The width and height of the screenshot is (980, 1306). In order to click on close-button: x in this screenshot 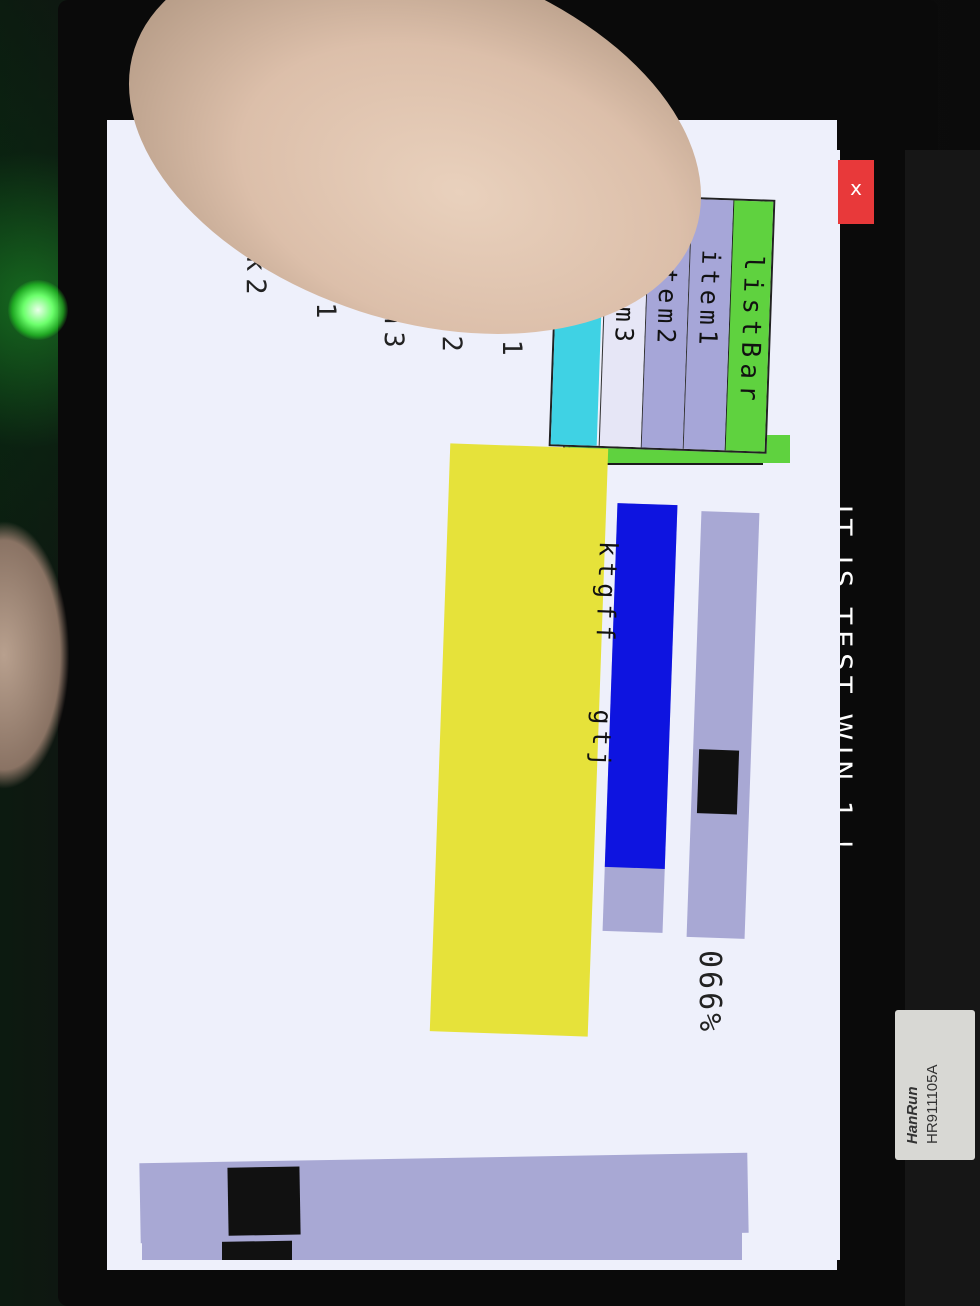, I will do `click(856, 192)`.